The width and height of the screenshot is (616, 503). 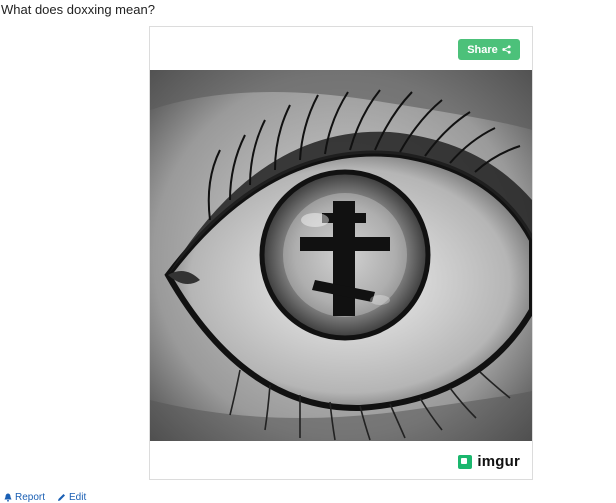 I want to click on imgur-logo: imgur, so click(x=489, y=461).